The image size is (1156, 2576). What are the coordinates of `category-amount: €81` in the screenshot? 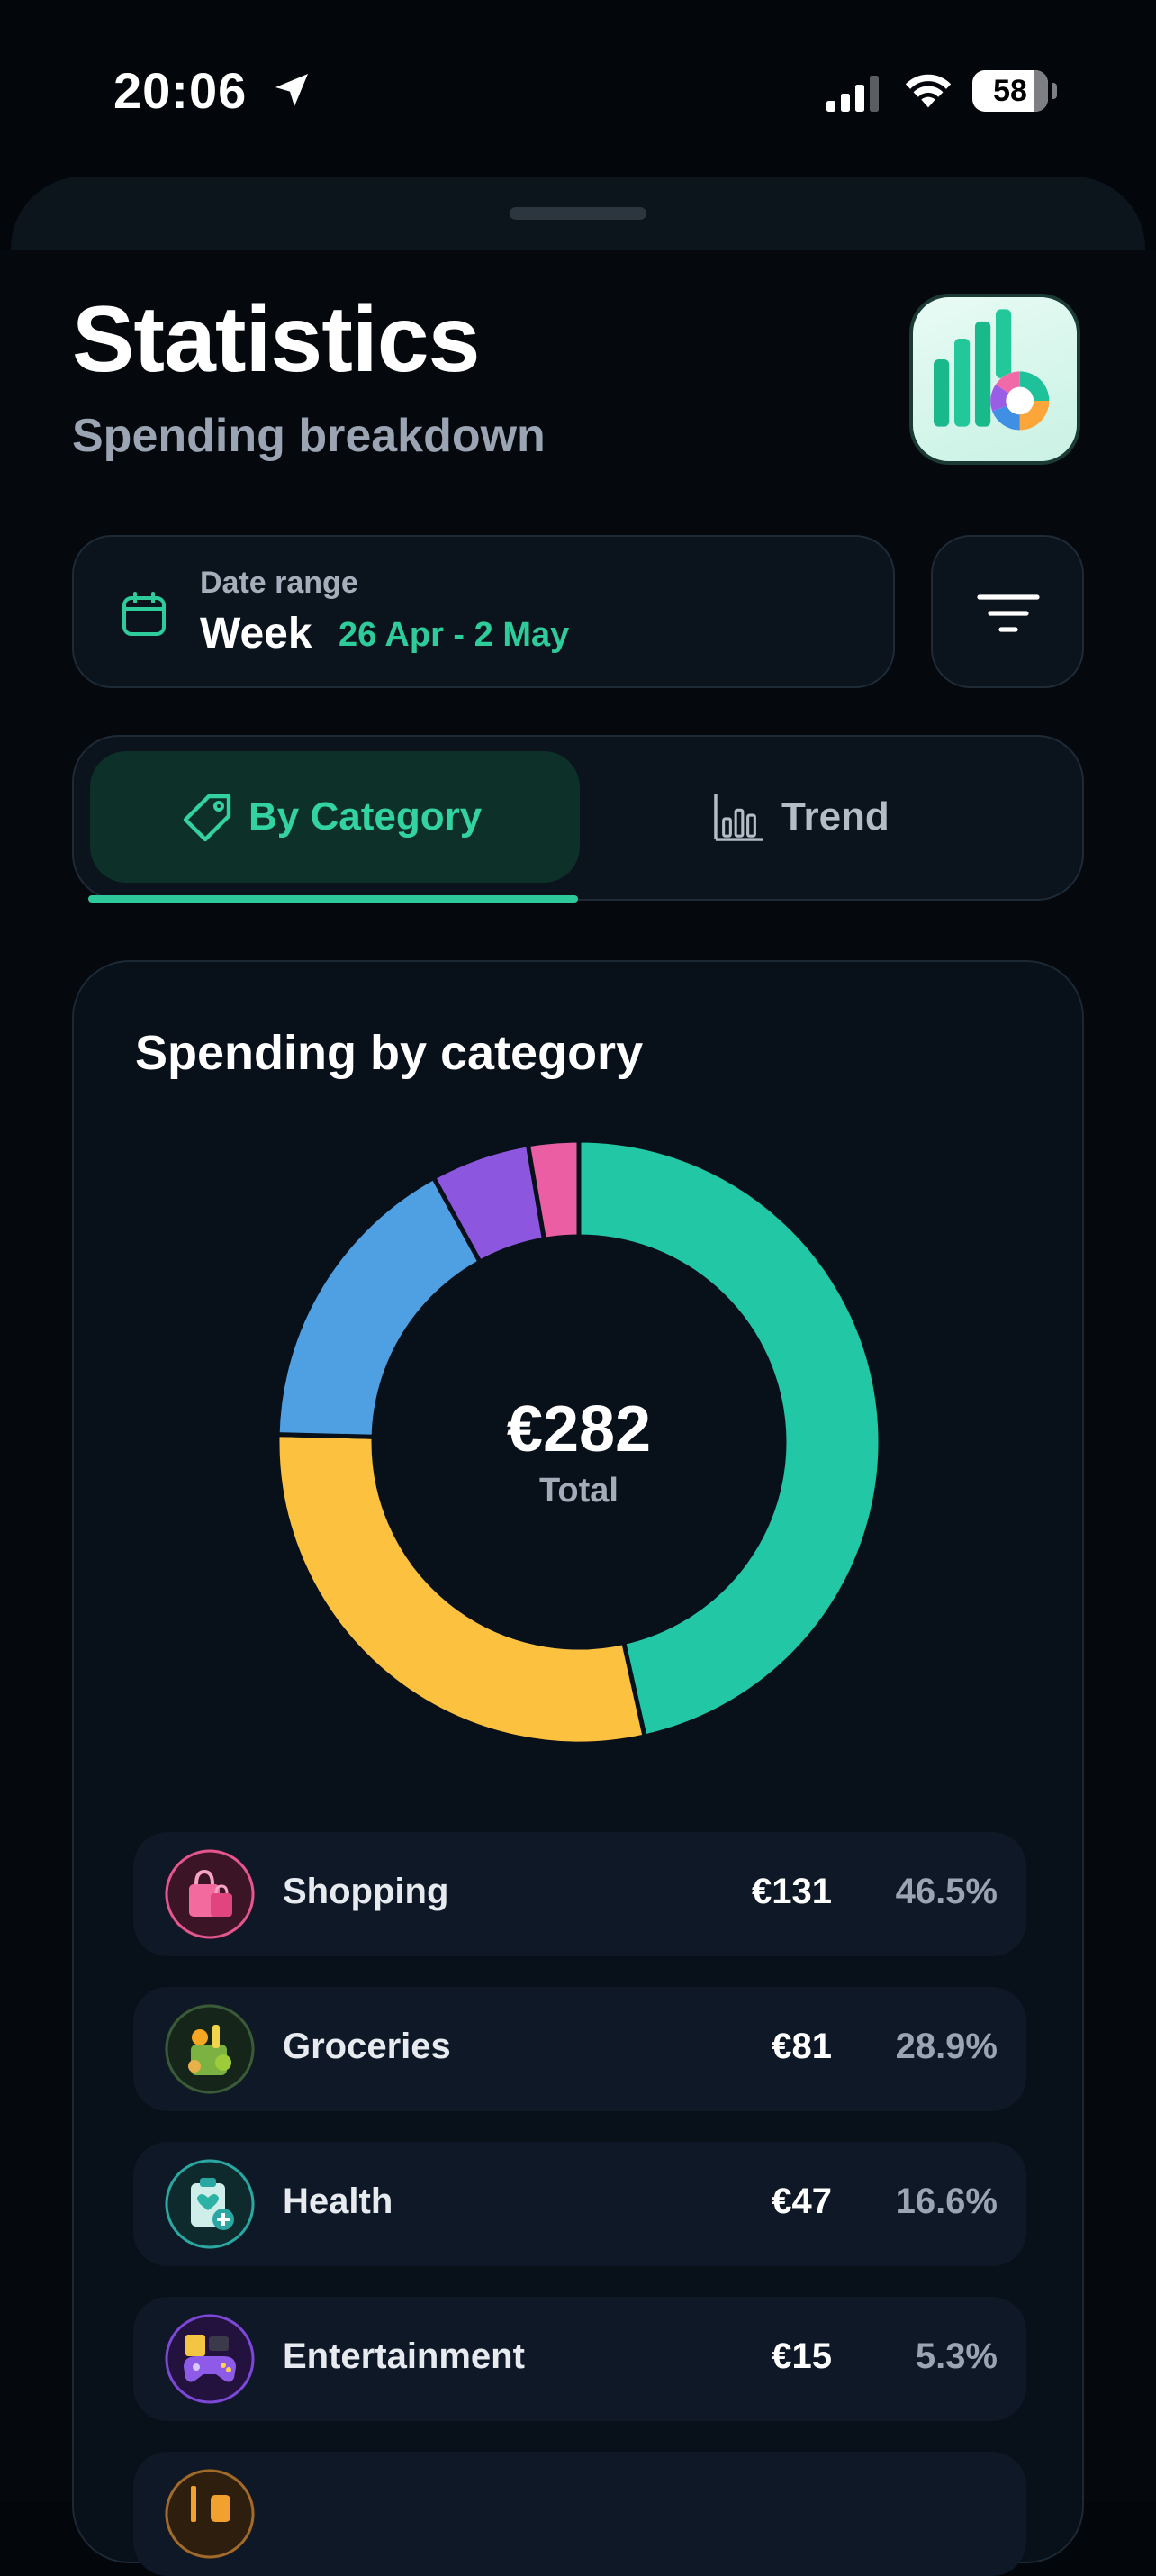 It's located at (802, 2047).